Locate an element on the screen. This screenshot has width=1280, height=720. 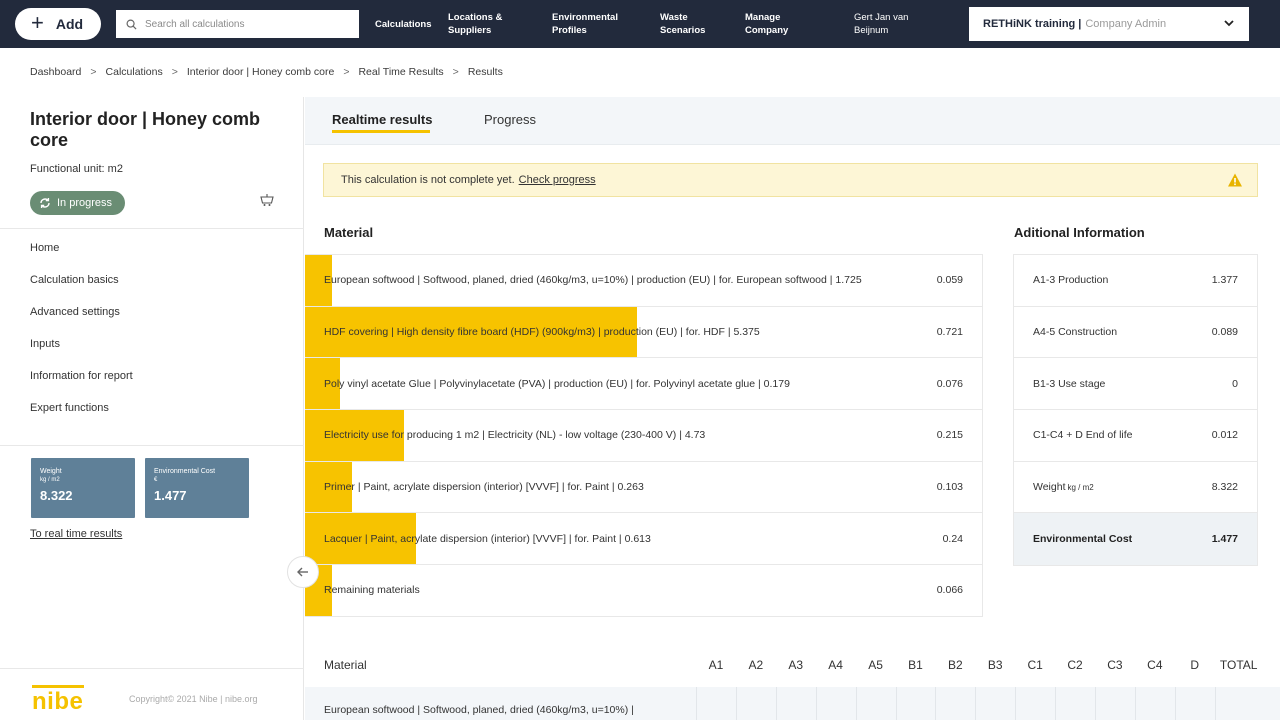
sidebar-item-inputs: Inputs is located at coordinates (45, 344).